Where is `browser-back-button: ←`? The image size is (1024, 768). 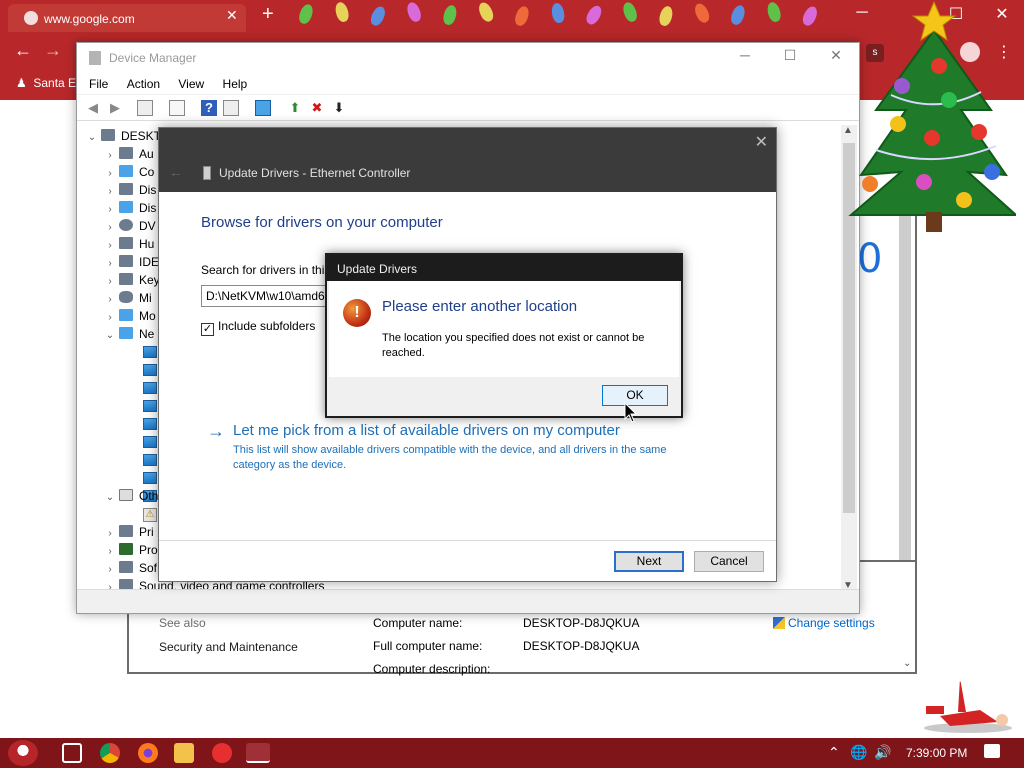
browser-back-button: ← is located at coordinates (23, 50).